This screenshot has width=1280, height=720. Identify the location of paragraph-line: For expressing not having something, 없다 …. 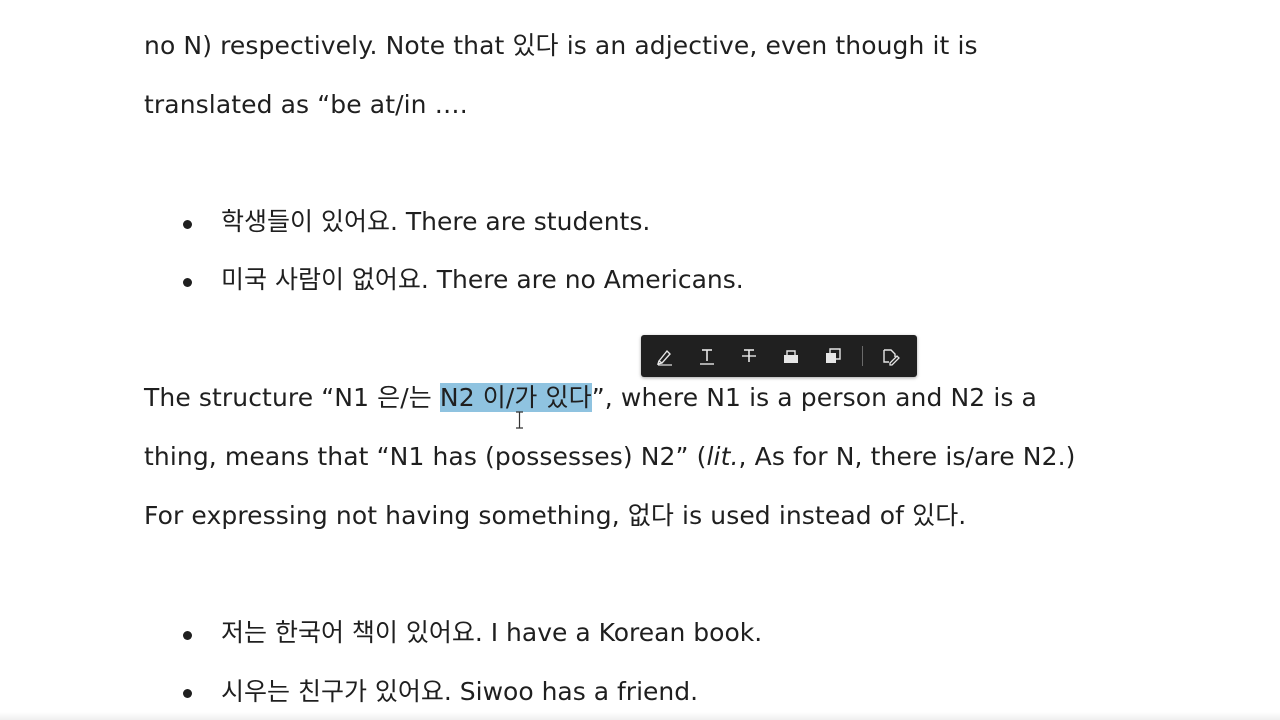
(555, 515).